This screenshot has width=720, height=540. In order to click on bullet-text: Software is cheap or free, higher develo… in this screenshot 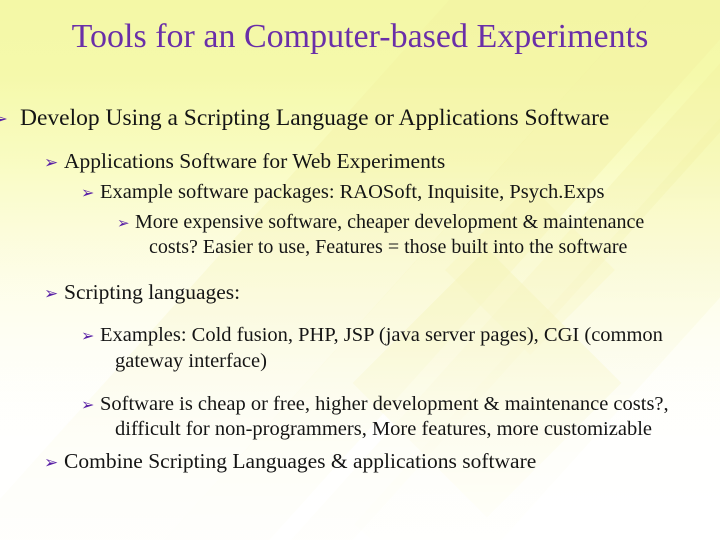, I will do `click(384, 417)`.